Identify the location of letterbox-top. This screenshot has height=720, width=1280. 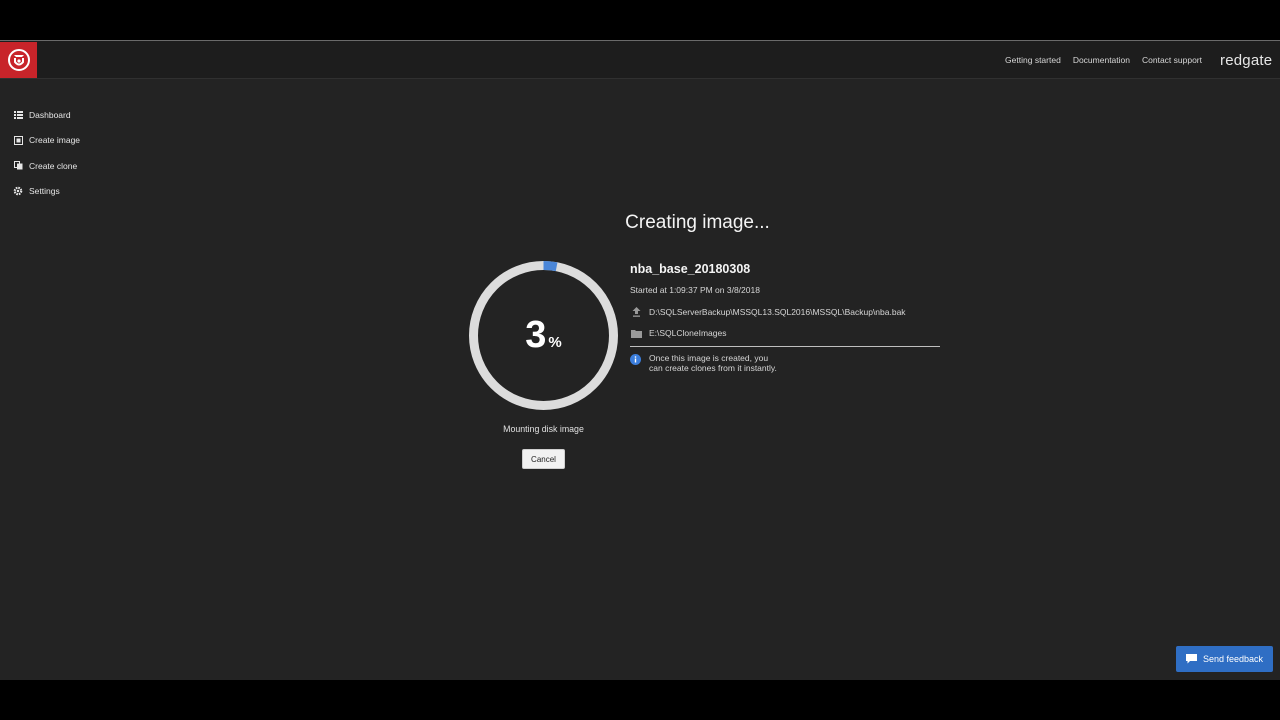
(640, 20).